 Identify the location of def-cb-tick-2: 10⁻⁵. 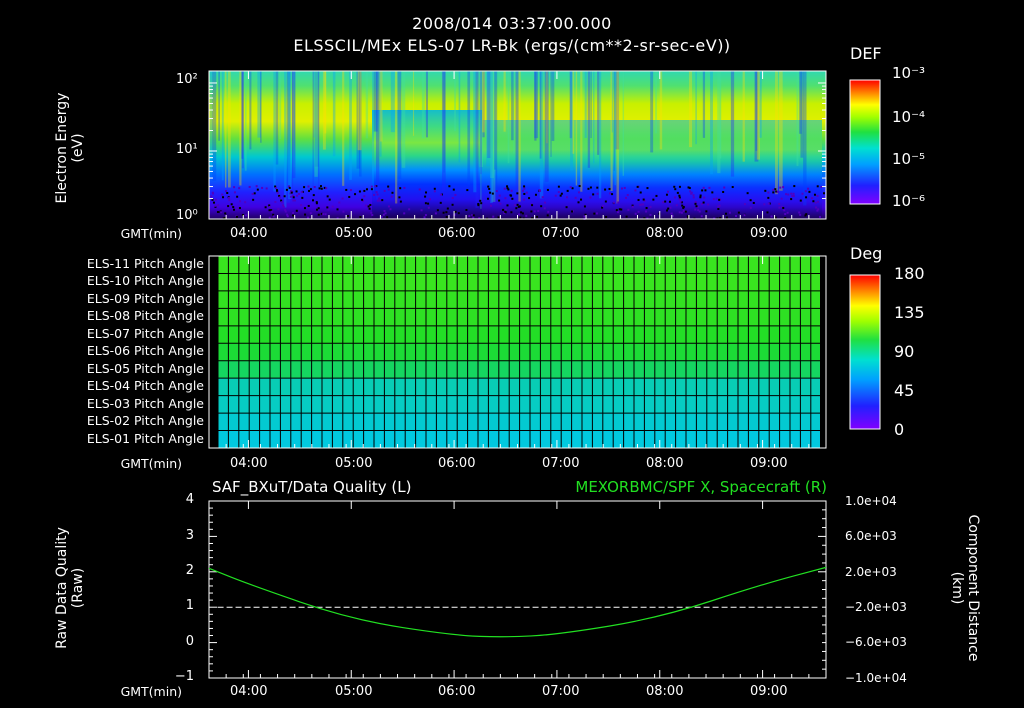
(909, 159).